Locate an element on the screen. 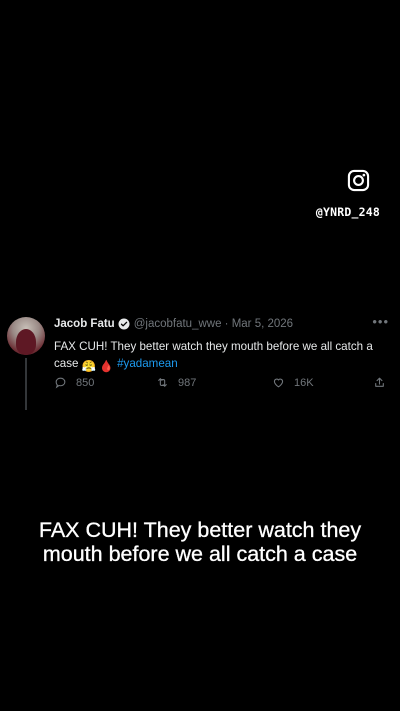  avatar-silhouette is located at coordinates (26, 342).